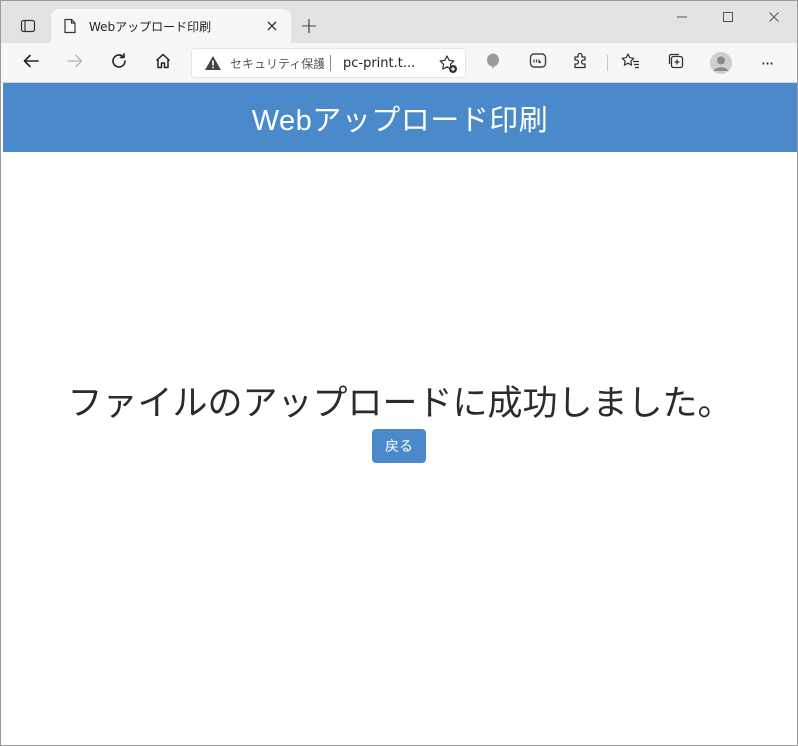 The height and width of the screenshot is (746, 798). I want to click on tab-actions-icon, so click(28, 28).